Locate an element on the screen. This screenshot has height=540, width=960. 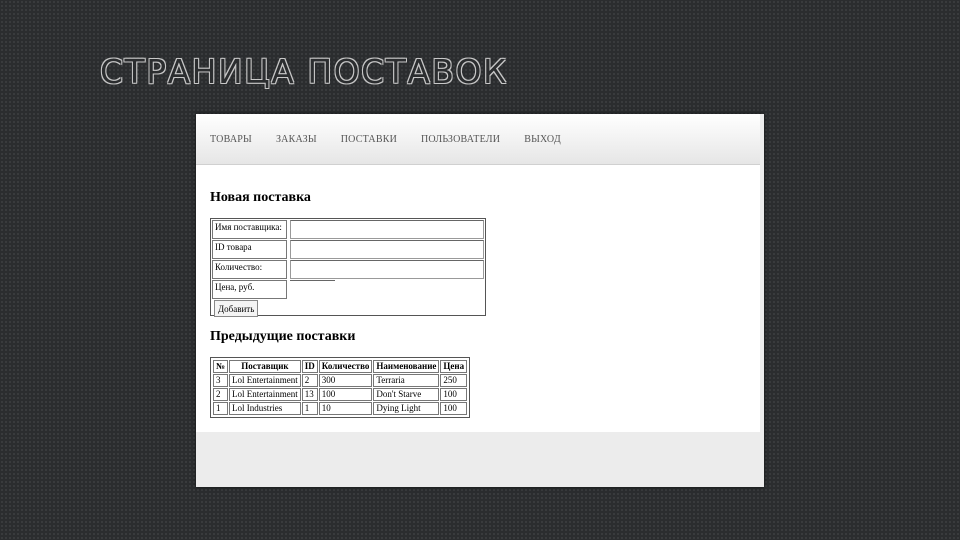
table-row: 1 Lol Industries 1 10 Dying Light 100 is located at coordinates (340, 408).